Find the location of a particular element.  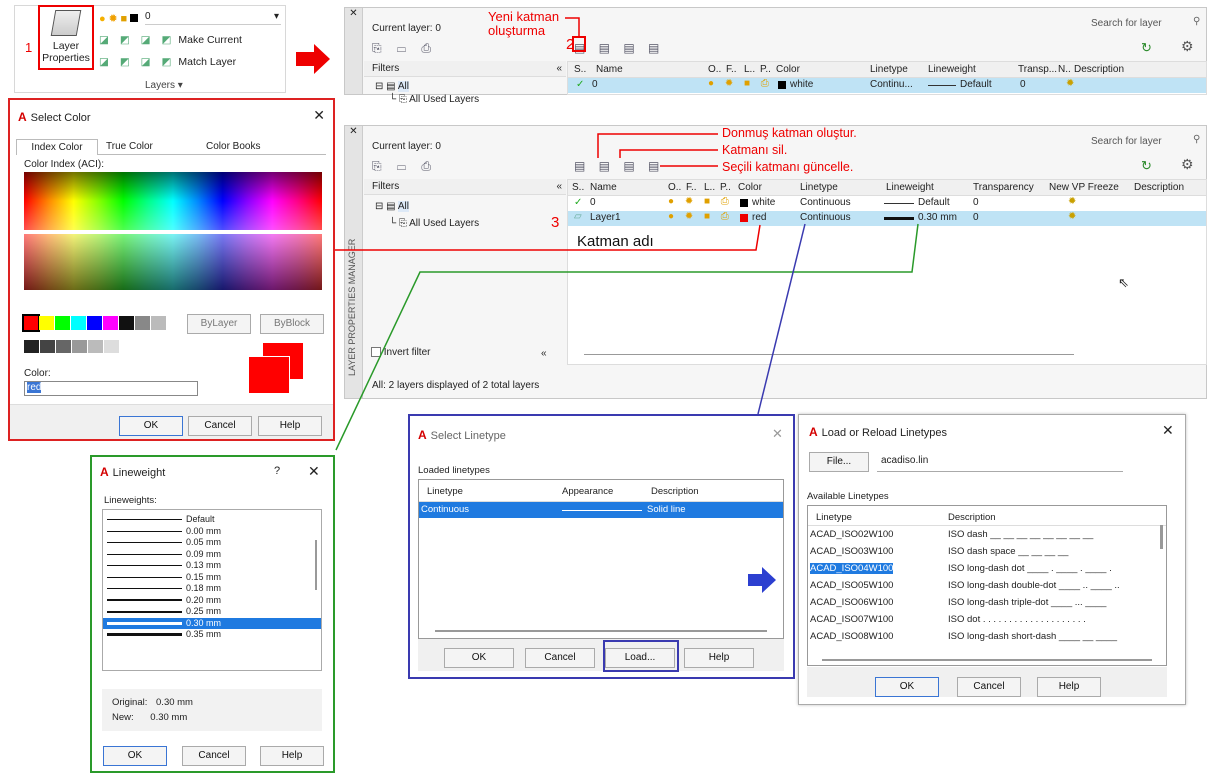

gray-colors is located at coordinates (71, 346).